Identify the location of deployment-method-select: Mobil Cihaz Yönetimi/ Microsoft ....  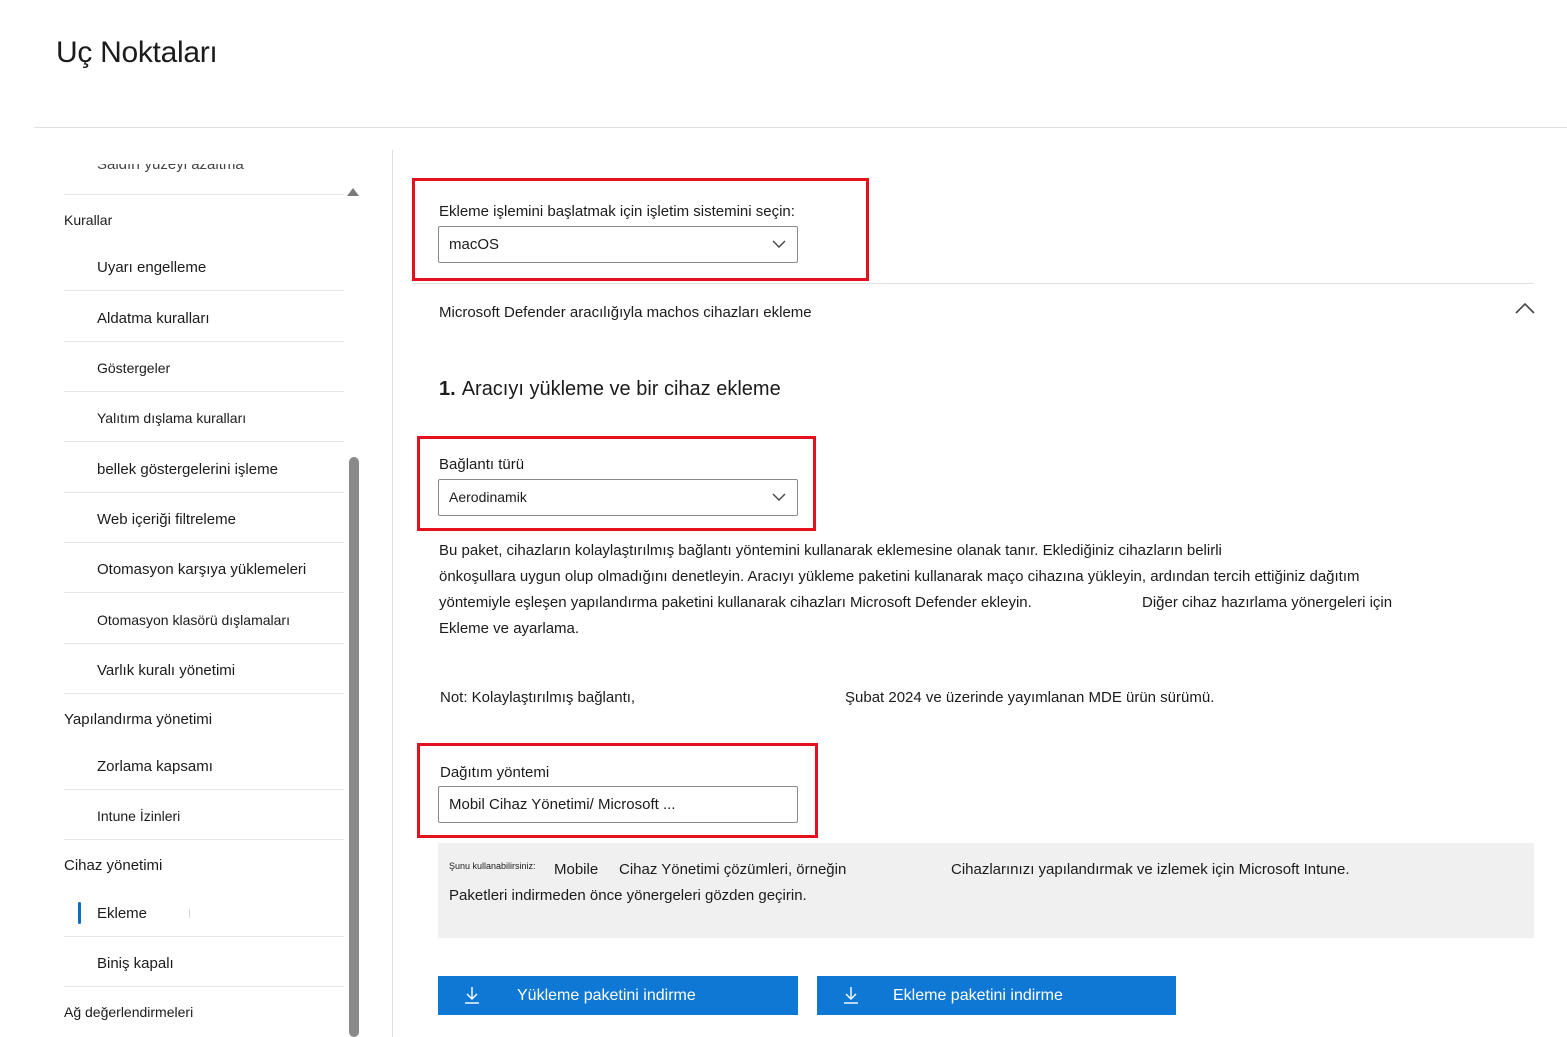
(618, 804).